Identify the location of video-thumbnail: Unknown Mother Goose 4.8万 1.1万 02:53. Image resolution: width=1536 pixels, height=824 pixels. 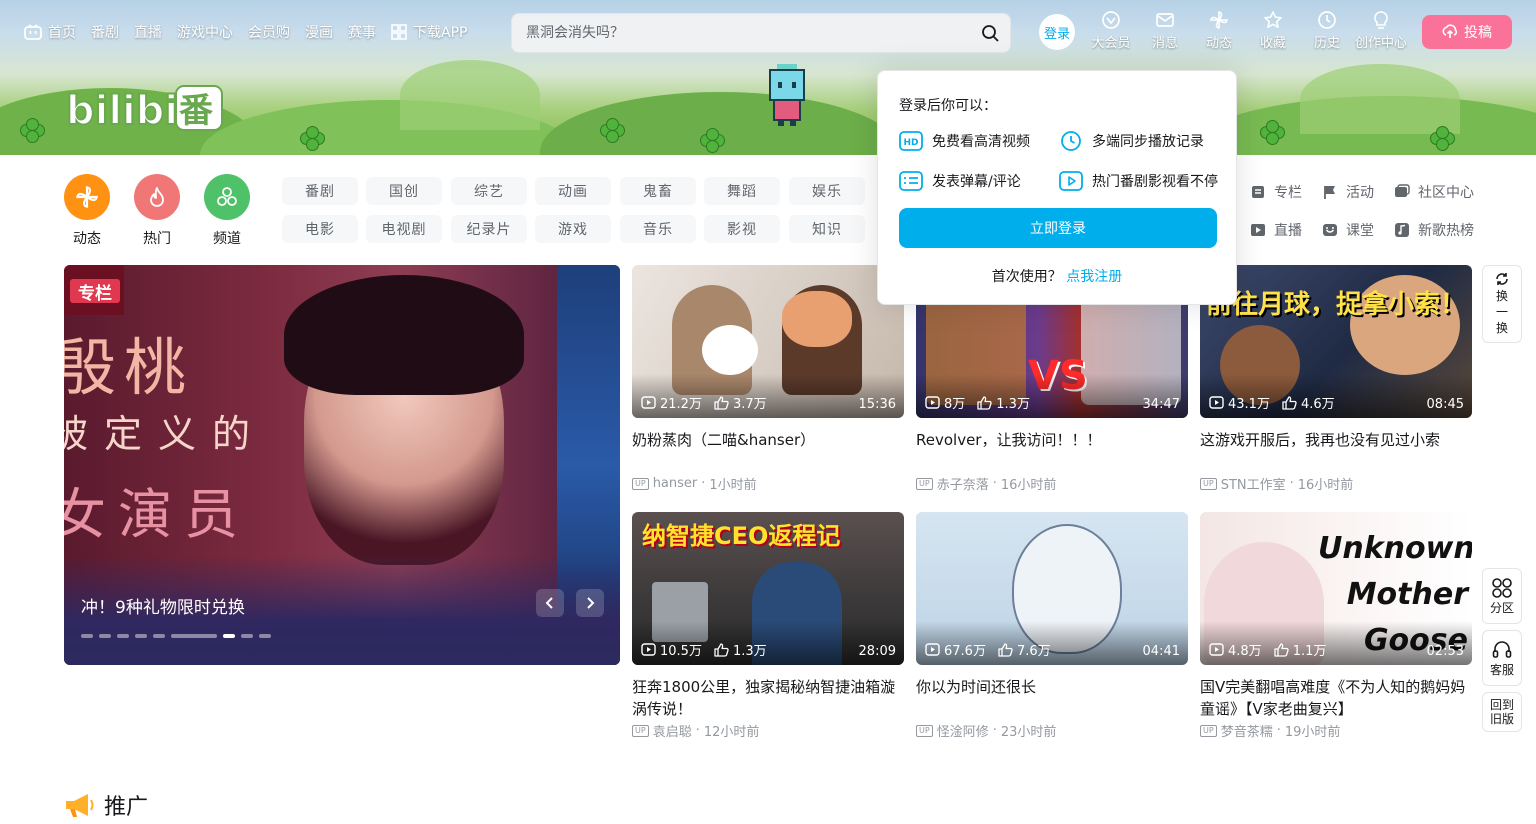
(1336, 588).